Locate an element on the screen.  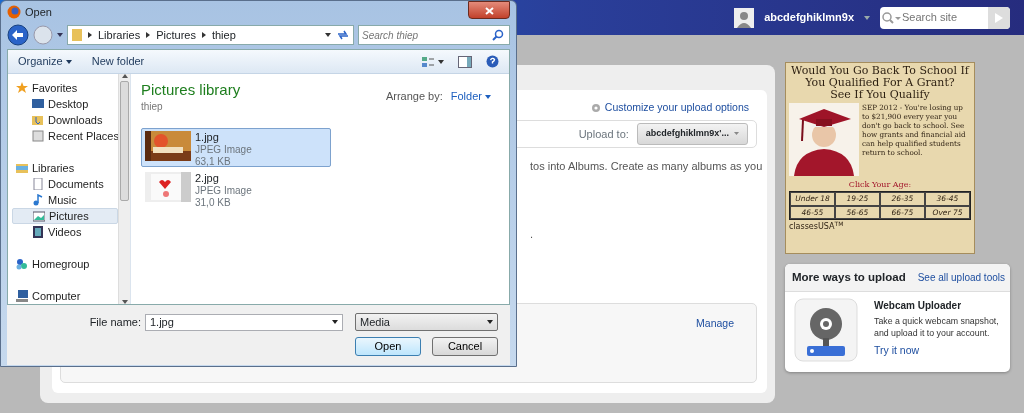
music-note-icon is located at coordinates (38, 200).